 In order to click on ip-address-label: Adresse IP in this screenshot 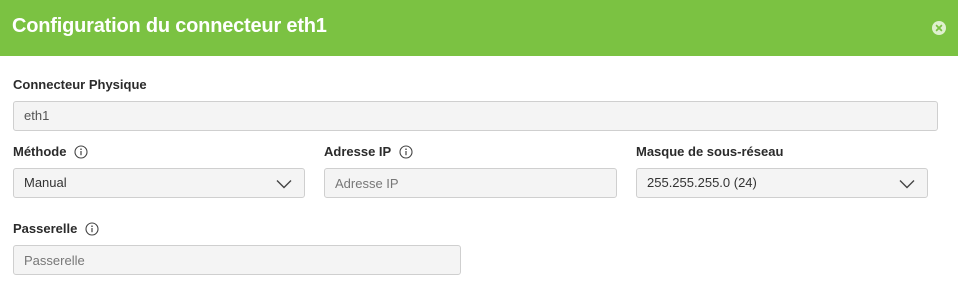, I will do `click(368, 151)`.